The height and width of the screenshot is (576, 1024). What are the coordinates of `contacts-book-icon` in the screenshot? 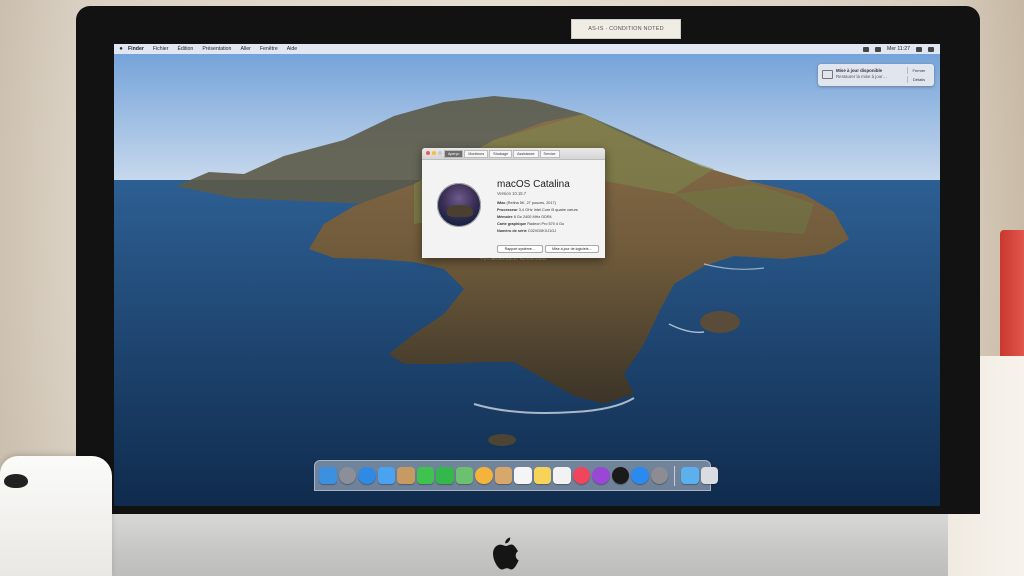 It's located at (503, 475).